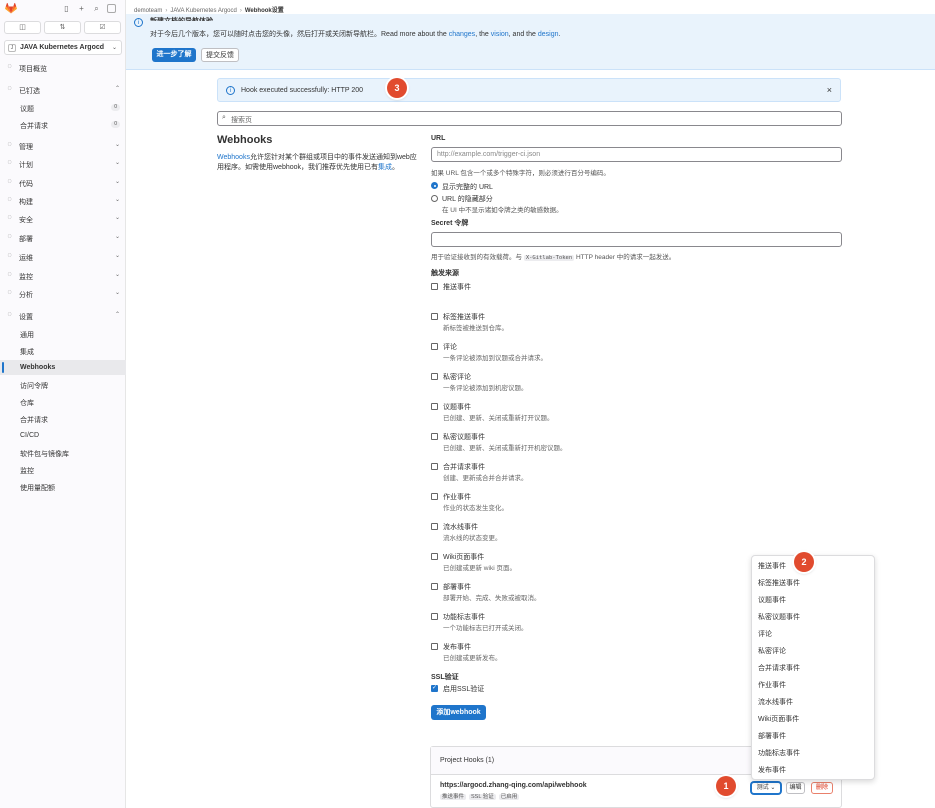  Describe the element at coordinates (63, 315) in the screenshot. I see `sidebar-item: ◌ 设置 ⌃` at that location.